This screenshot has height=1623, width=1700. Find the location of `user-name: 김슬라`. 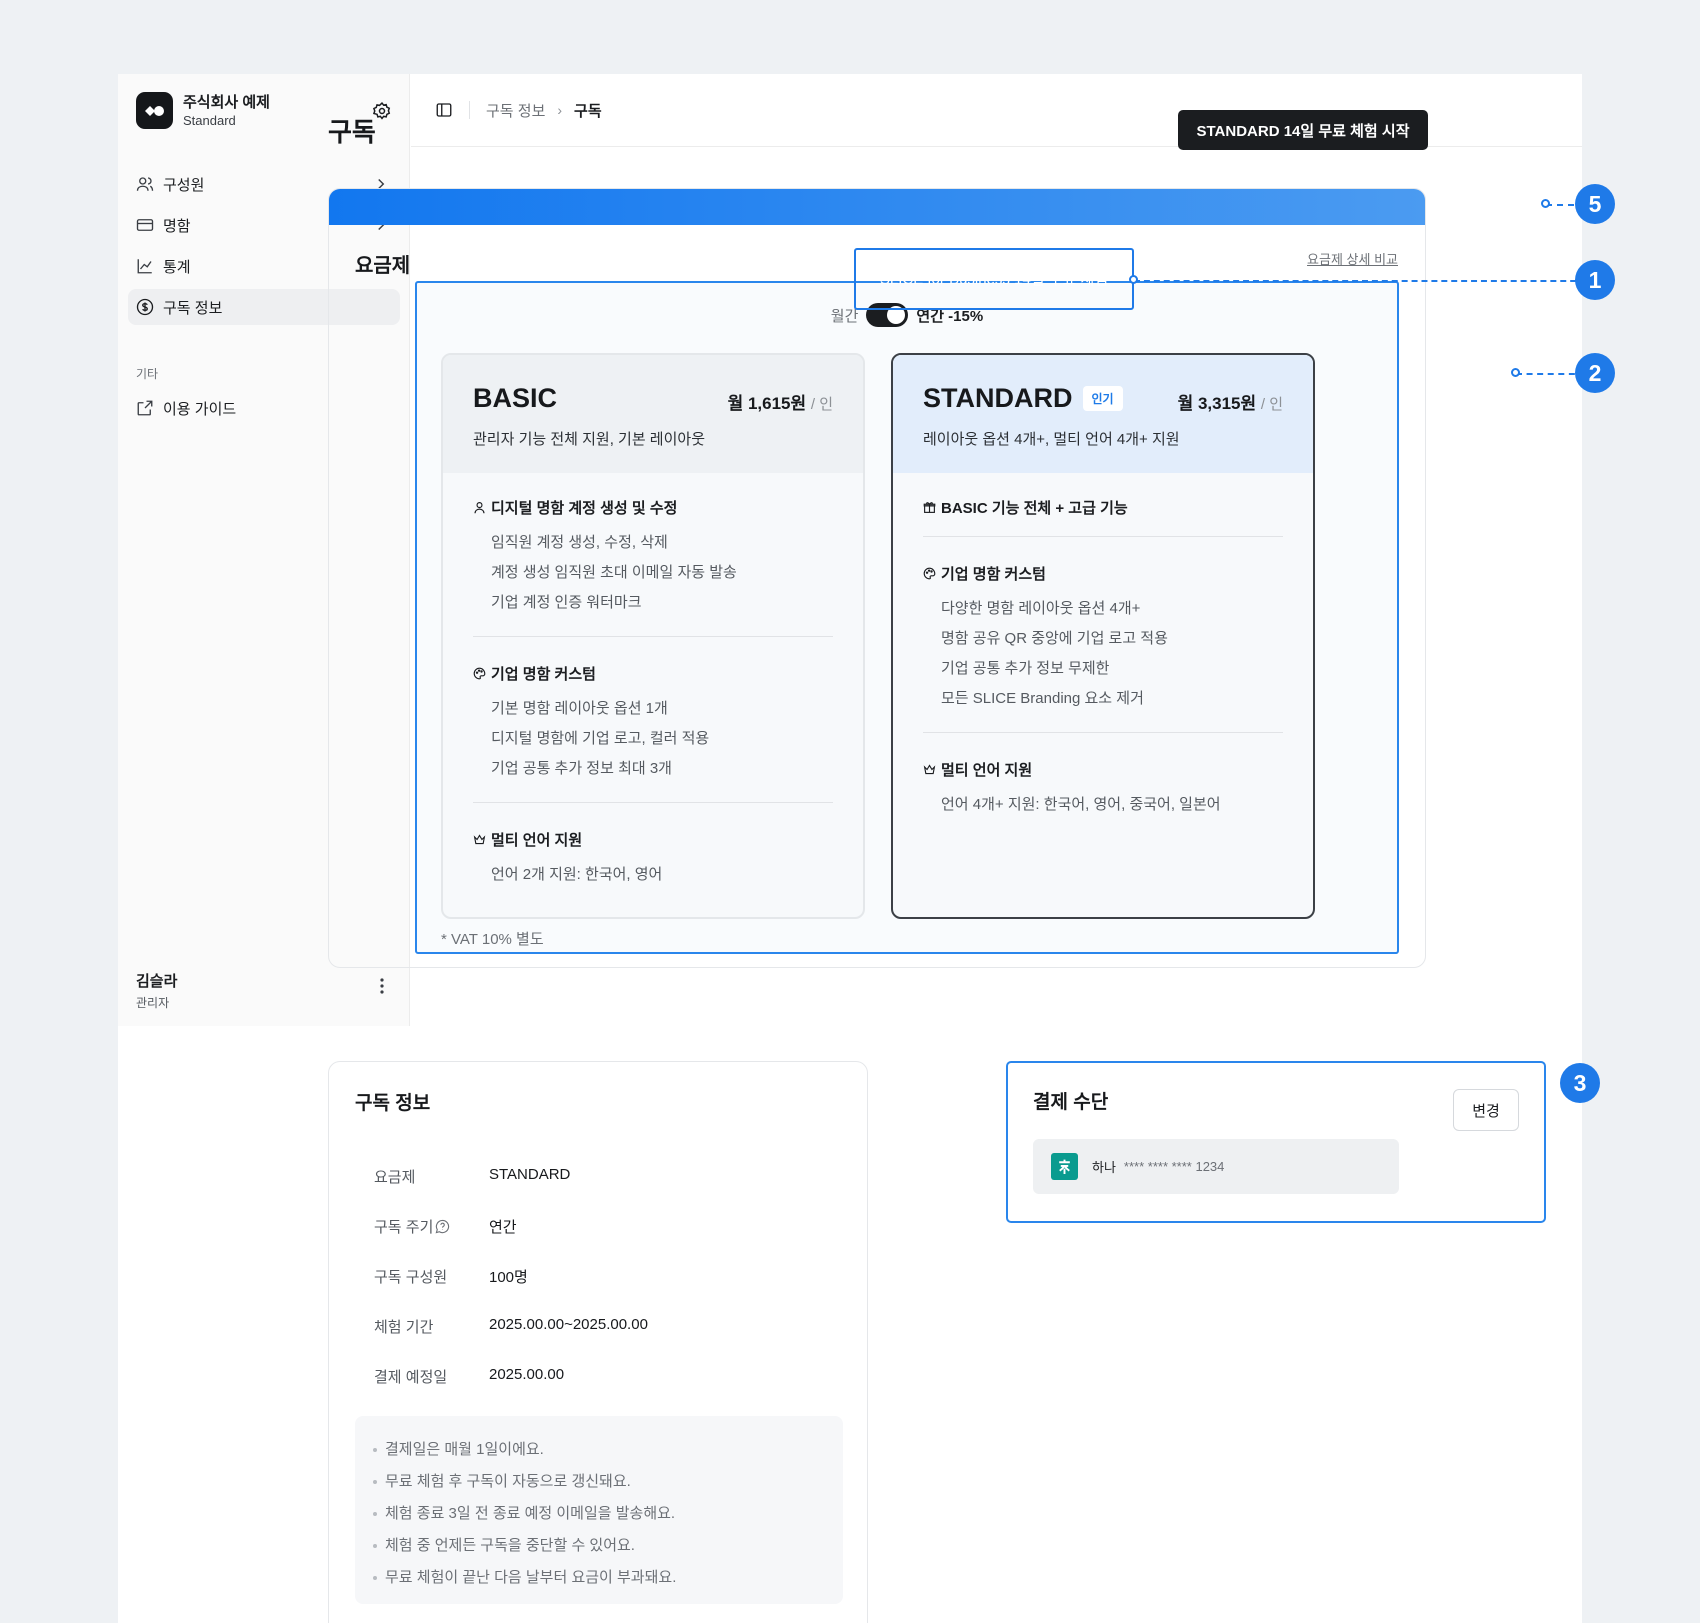

user-name: 김슬라 is located at coordinates (157, 981).